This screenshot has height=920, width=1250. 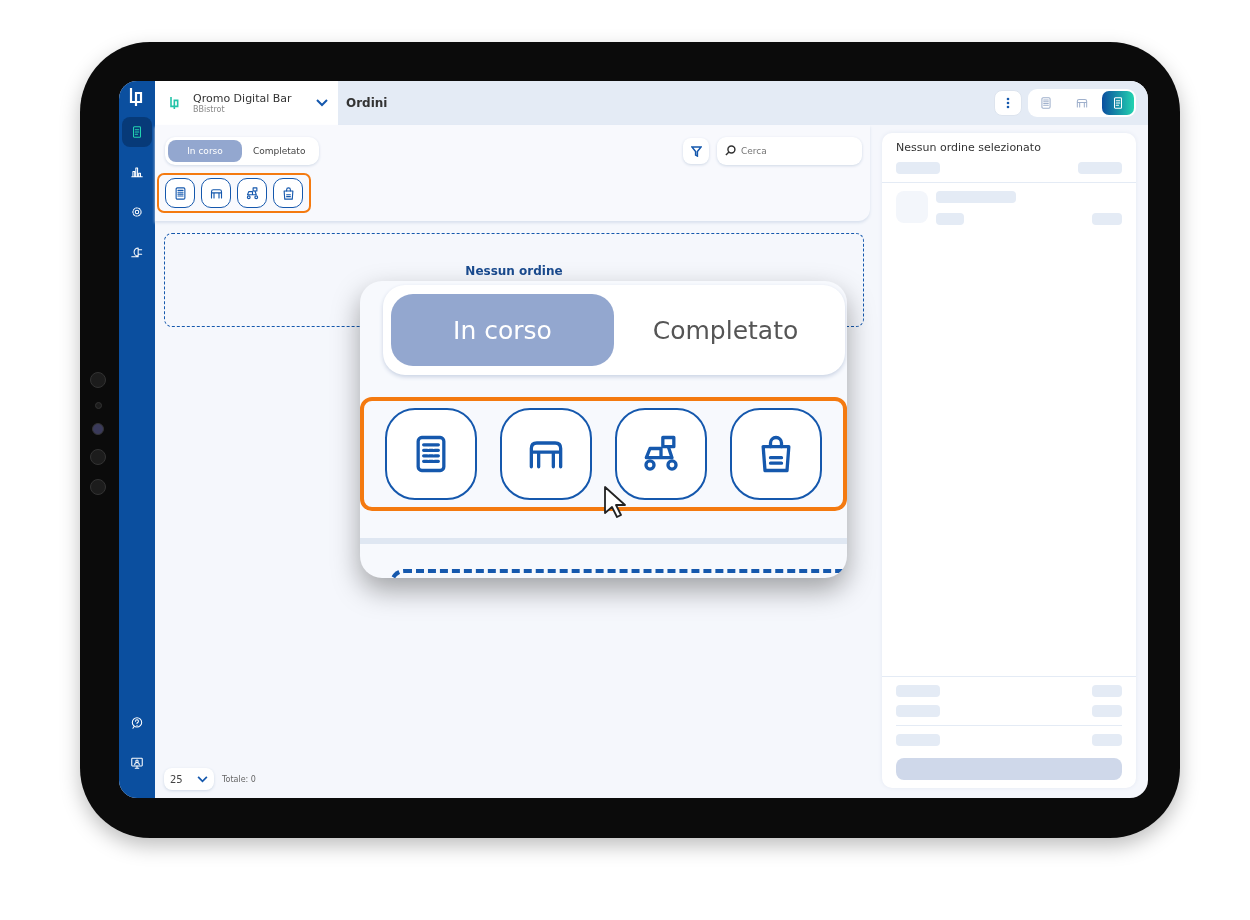 I want to click on table-icon, so click(x=1082, y=103).